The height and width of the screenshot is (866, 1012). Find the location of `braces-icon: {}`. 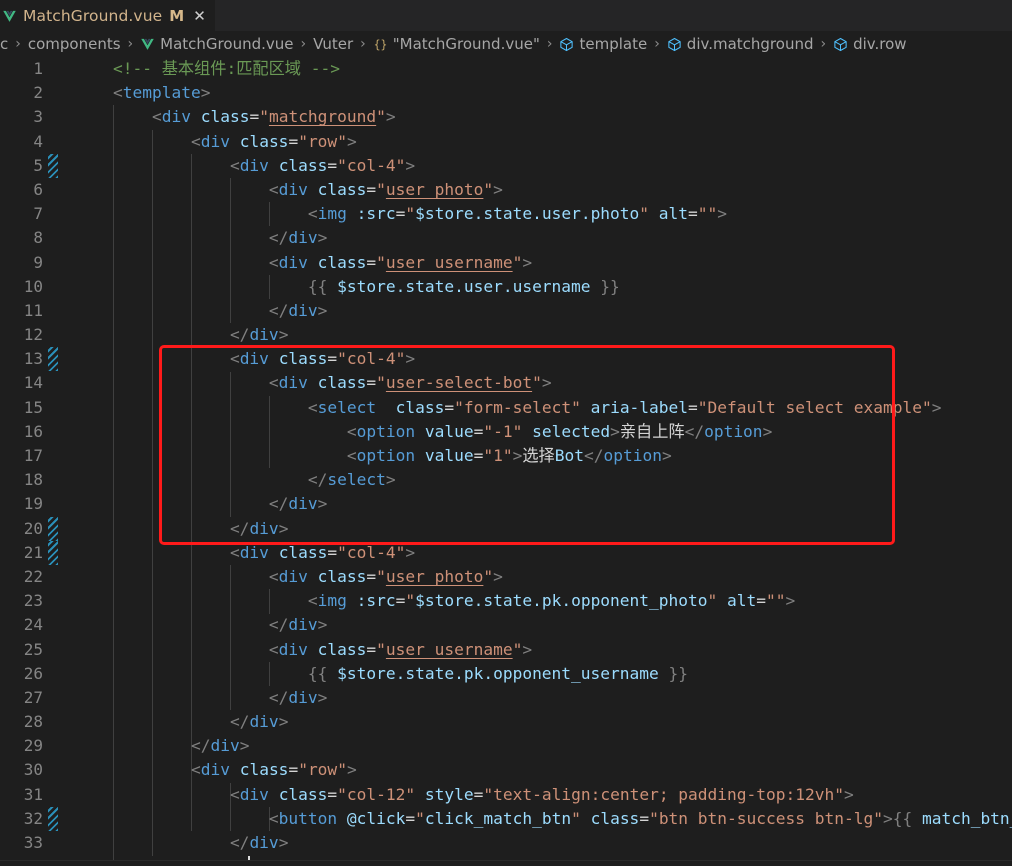

braces-icon: {} is located at coordinates (380, 44).